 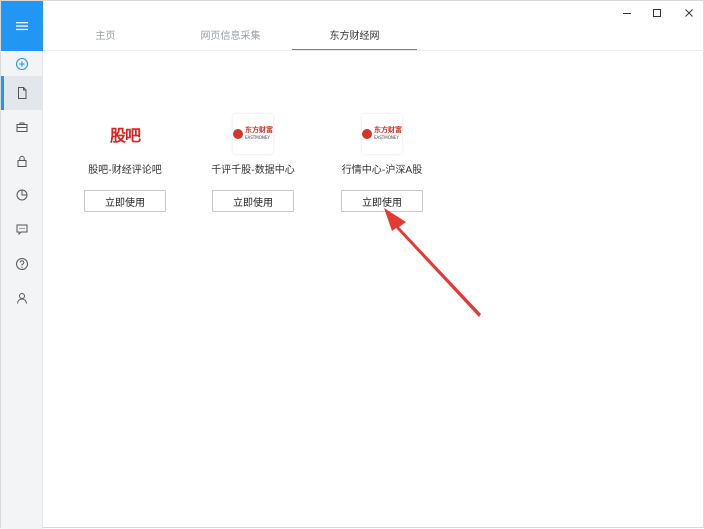 I want to click on minimize-icon, so click(x=627, y=13).